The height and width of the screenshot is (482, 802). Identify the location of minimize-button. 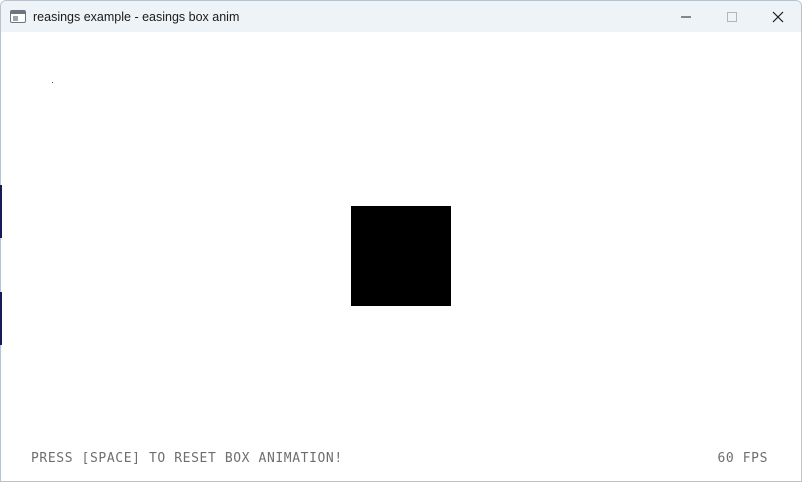
(686, 16).